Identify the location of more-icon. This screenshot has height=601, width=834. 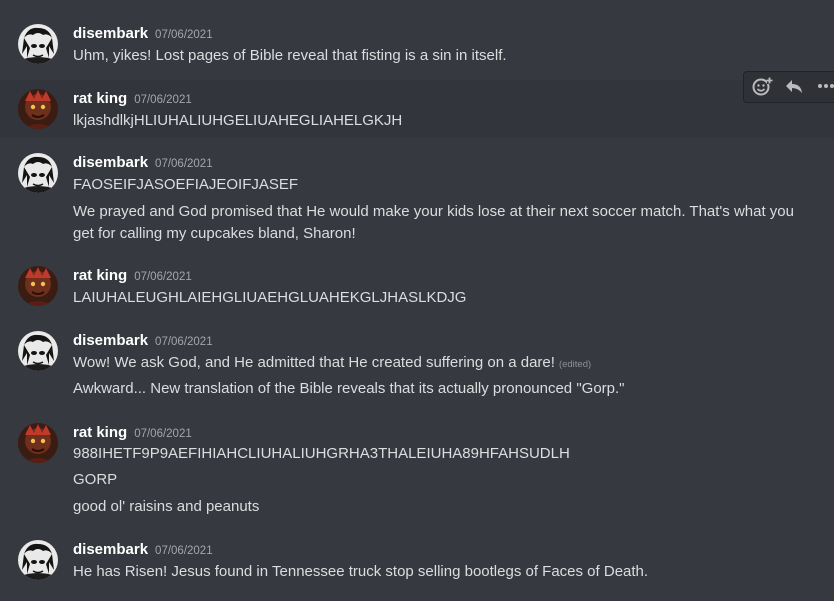
(825, 88).